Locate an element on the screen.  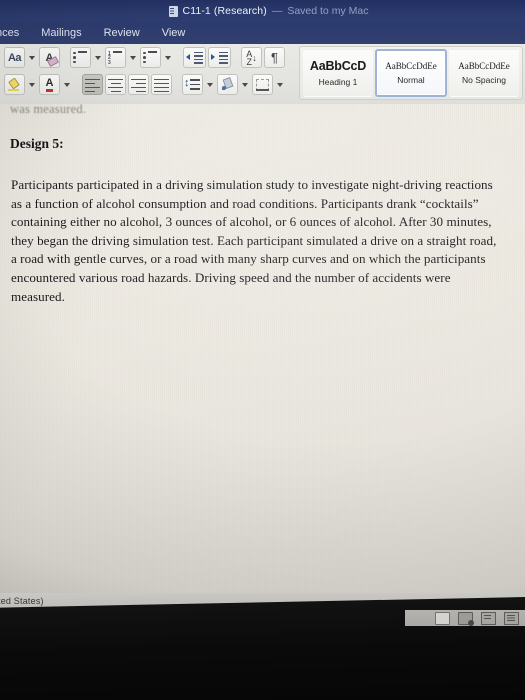
multilevel-list-button is located at coordinates (150, 57).